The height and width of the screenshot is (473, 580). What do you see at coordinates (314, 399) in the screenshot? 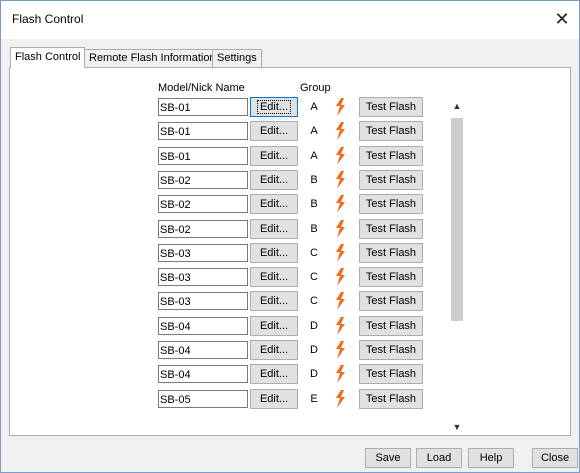
I see `group-label: E` at bounding box center [314, 399].